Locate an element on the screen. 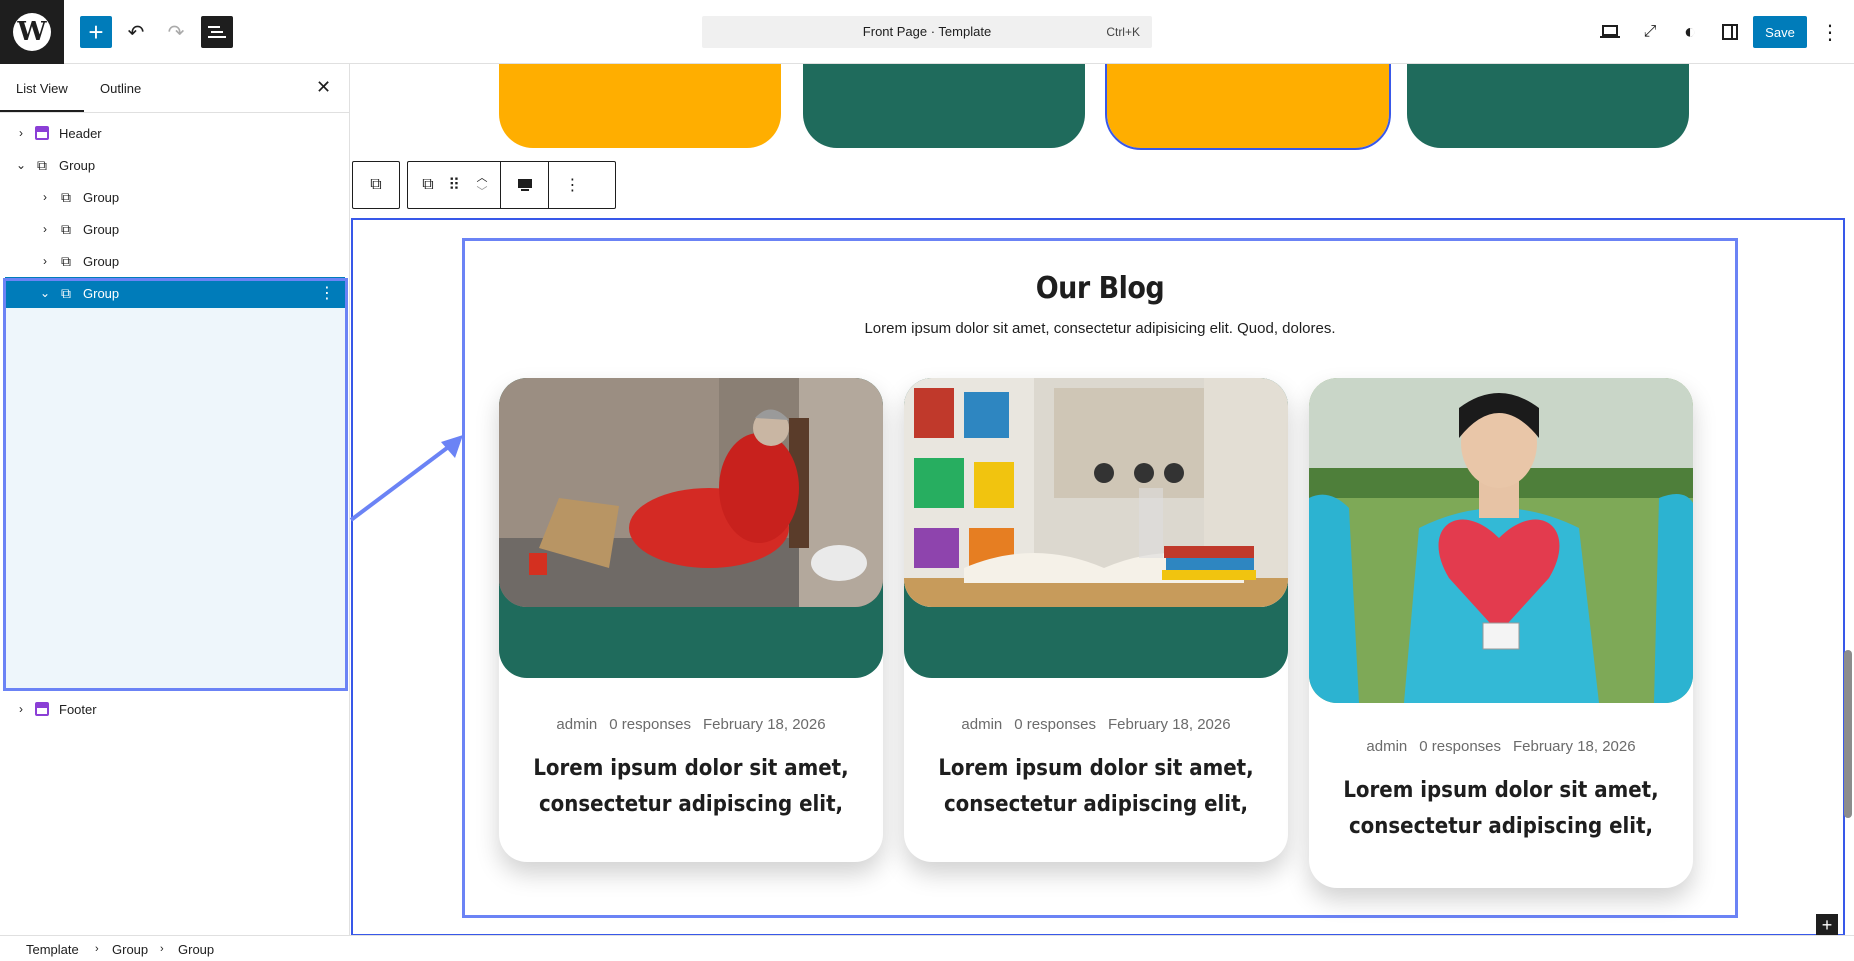 The image size is (1854, 961). list-view-item: › Footer is located at coordinates (175, 709).